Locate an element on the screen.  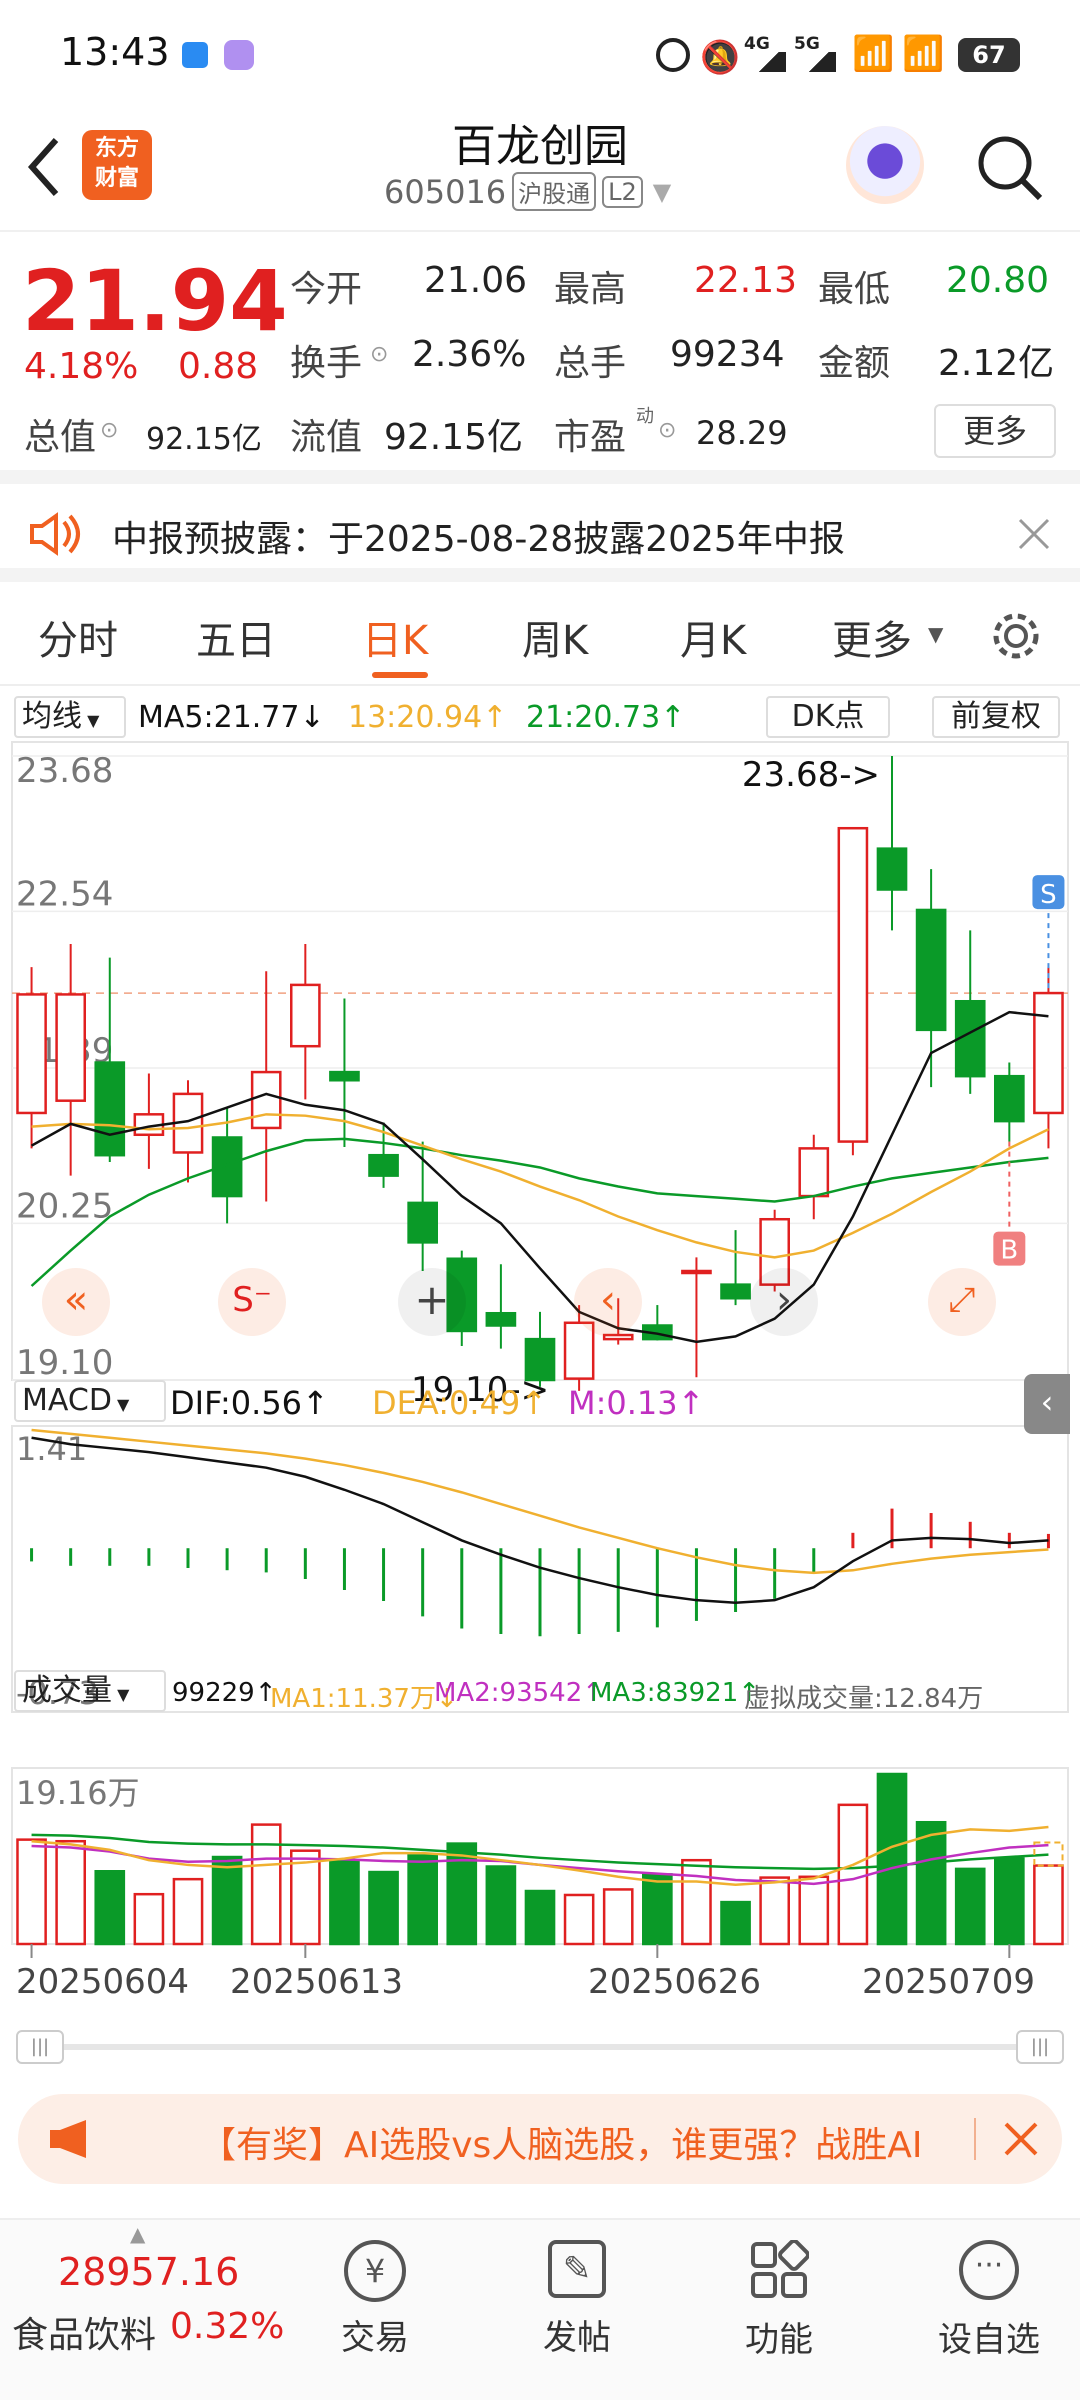
y-tick-label: 19.10 is located at coordinates (64, 1363).